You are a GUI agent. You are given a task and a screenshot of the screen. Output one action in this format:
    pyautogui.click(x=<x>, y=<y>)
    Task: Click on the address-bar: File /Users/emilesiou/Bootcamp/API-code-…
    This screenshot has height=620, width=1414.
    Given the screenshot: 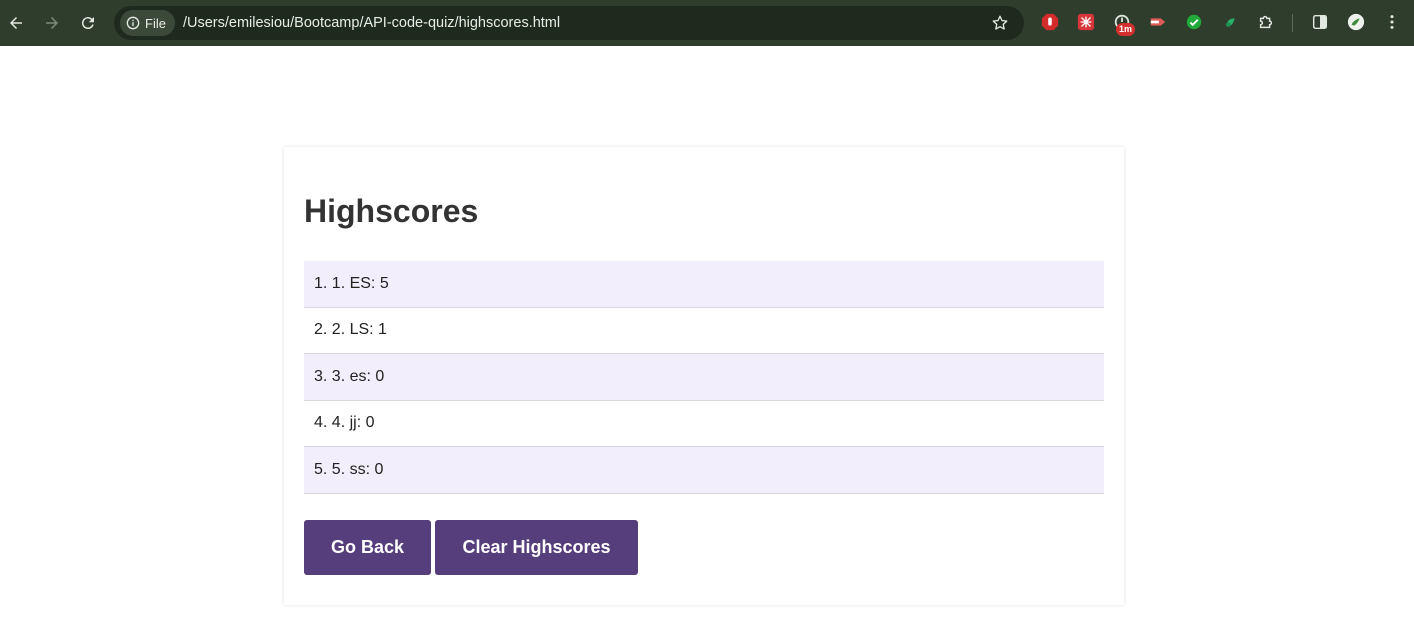 What is the action you would take?
    pyautogui.click(x=569, y=23)
    